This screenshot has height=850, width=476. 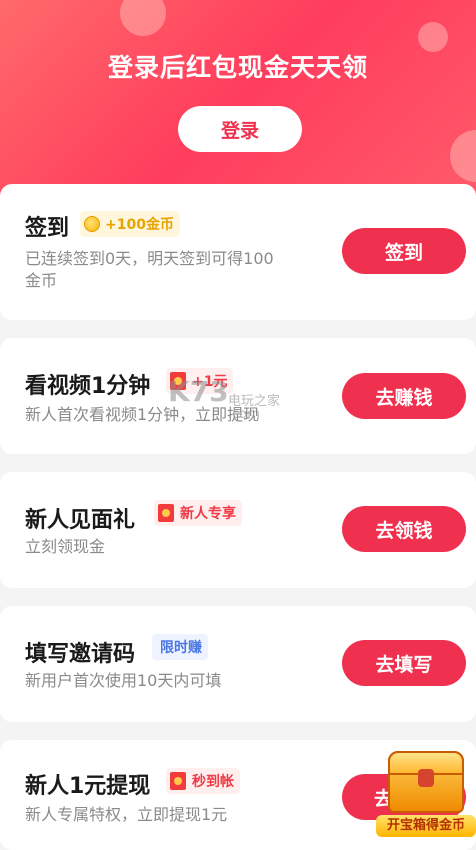 I want to click on watermark-text: 电玩之家 .com, so click(x=254, y=408).